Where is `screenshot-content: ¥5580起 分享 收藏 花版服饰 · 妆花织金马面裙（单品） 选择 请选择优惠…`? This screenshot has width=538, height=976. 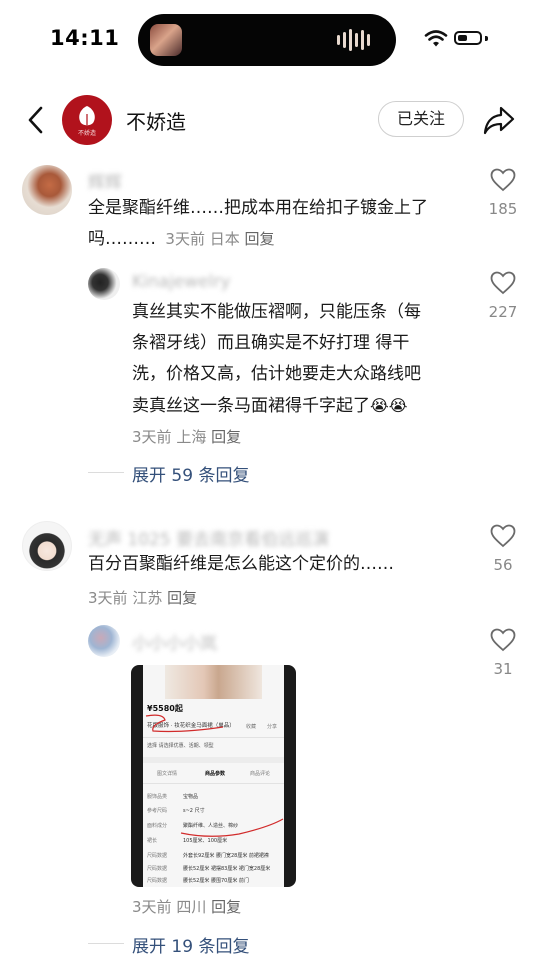 screenshot-content: ¥5580起 分享 收藏 花版服饰 · 妆花织金马面裙（单品） 选择 请选择优惠… is located at coordinates (213, 776).